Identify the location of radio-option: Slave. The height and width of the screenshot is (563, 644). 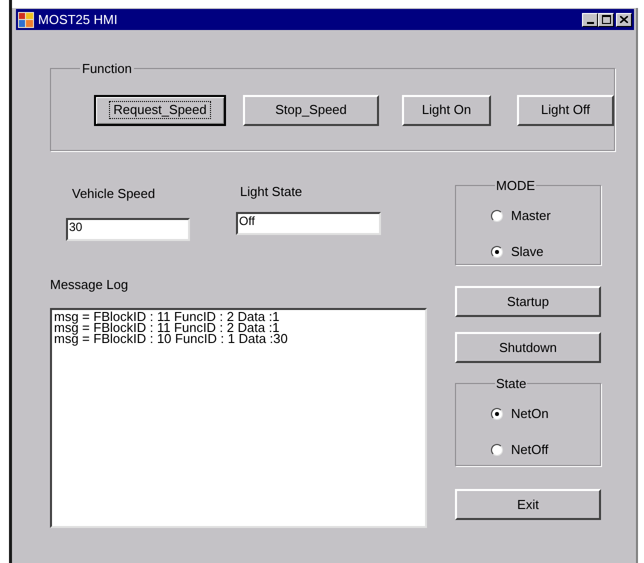
(545, 252).